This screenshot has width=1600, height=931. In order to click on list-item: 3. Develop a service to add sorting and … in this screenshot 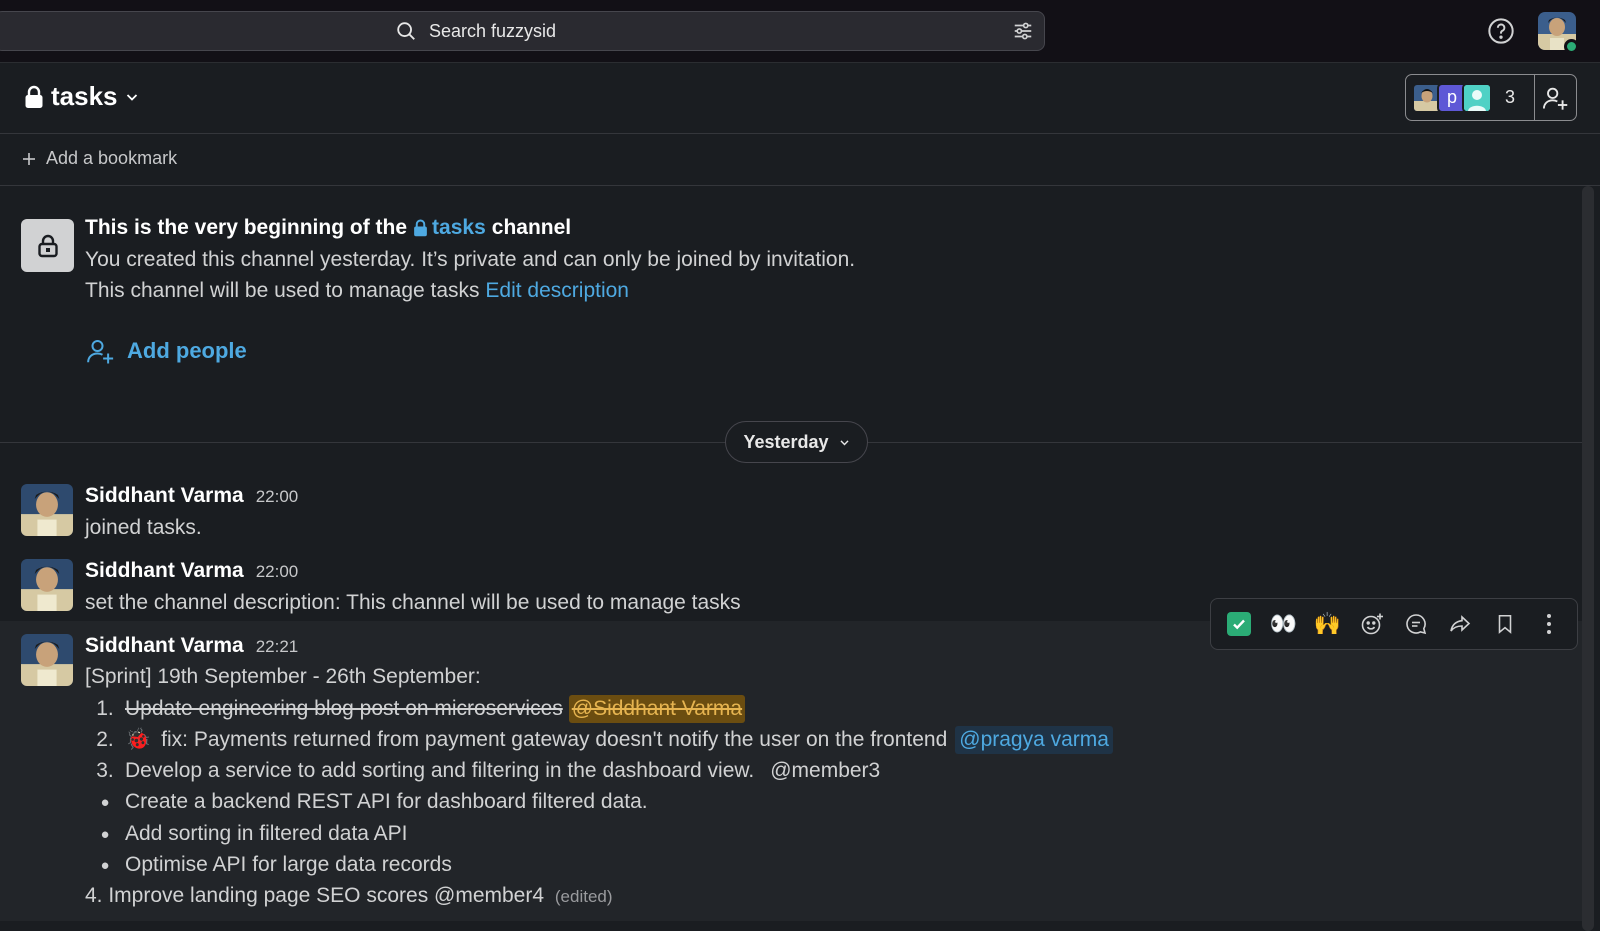, I will do `click(482, 771)`.